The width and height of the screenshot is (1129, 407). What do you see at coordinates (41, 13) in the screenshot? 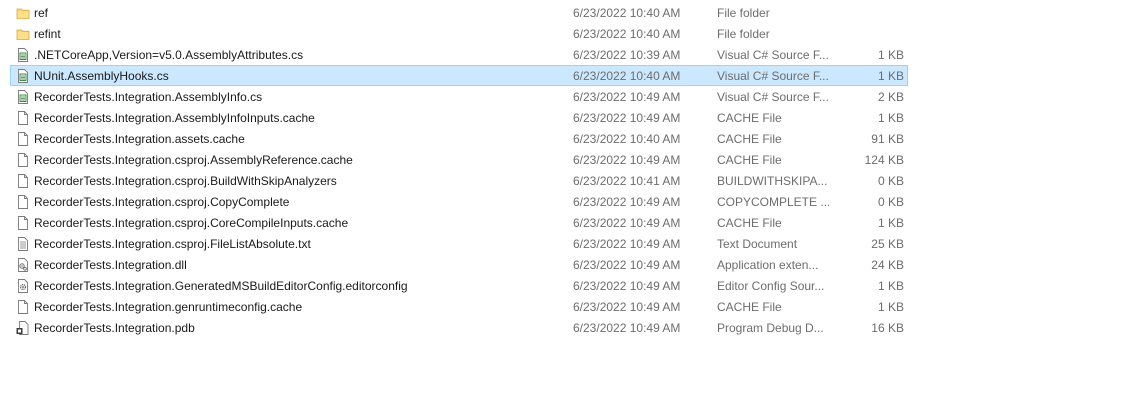
I see `file-name: ref` at bounding box center [41, 13].